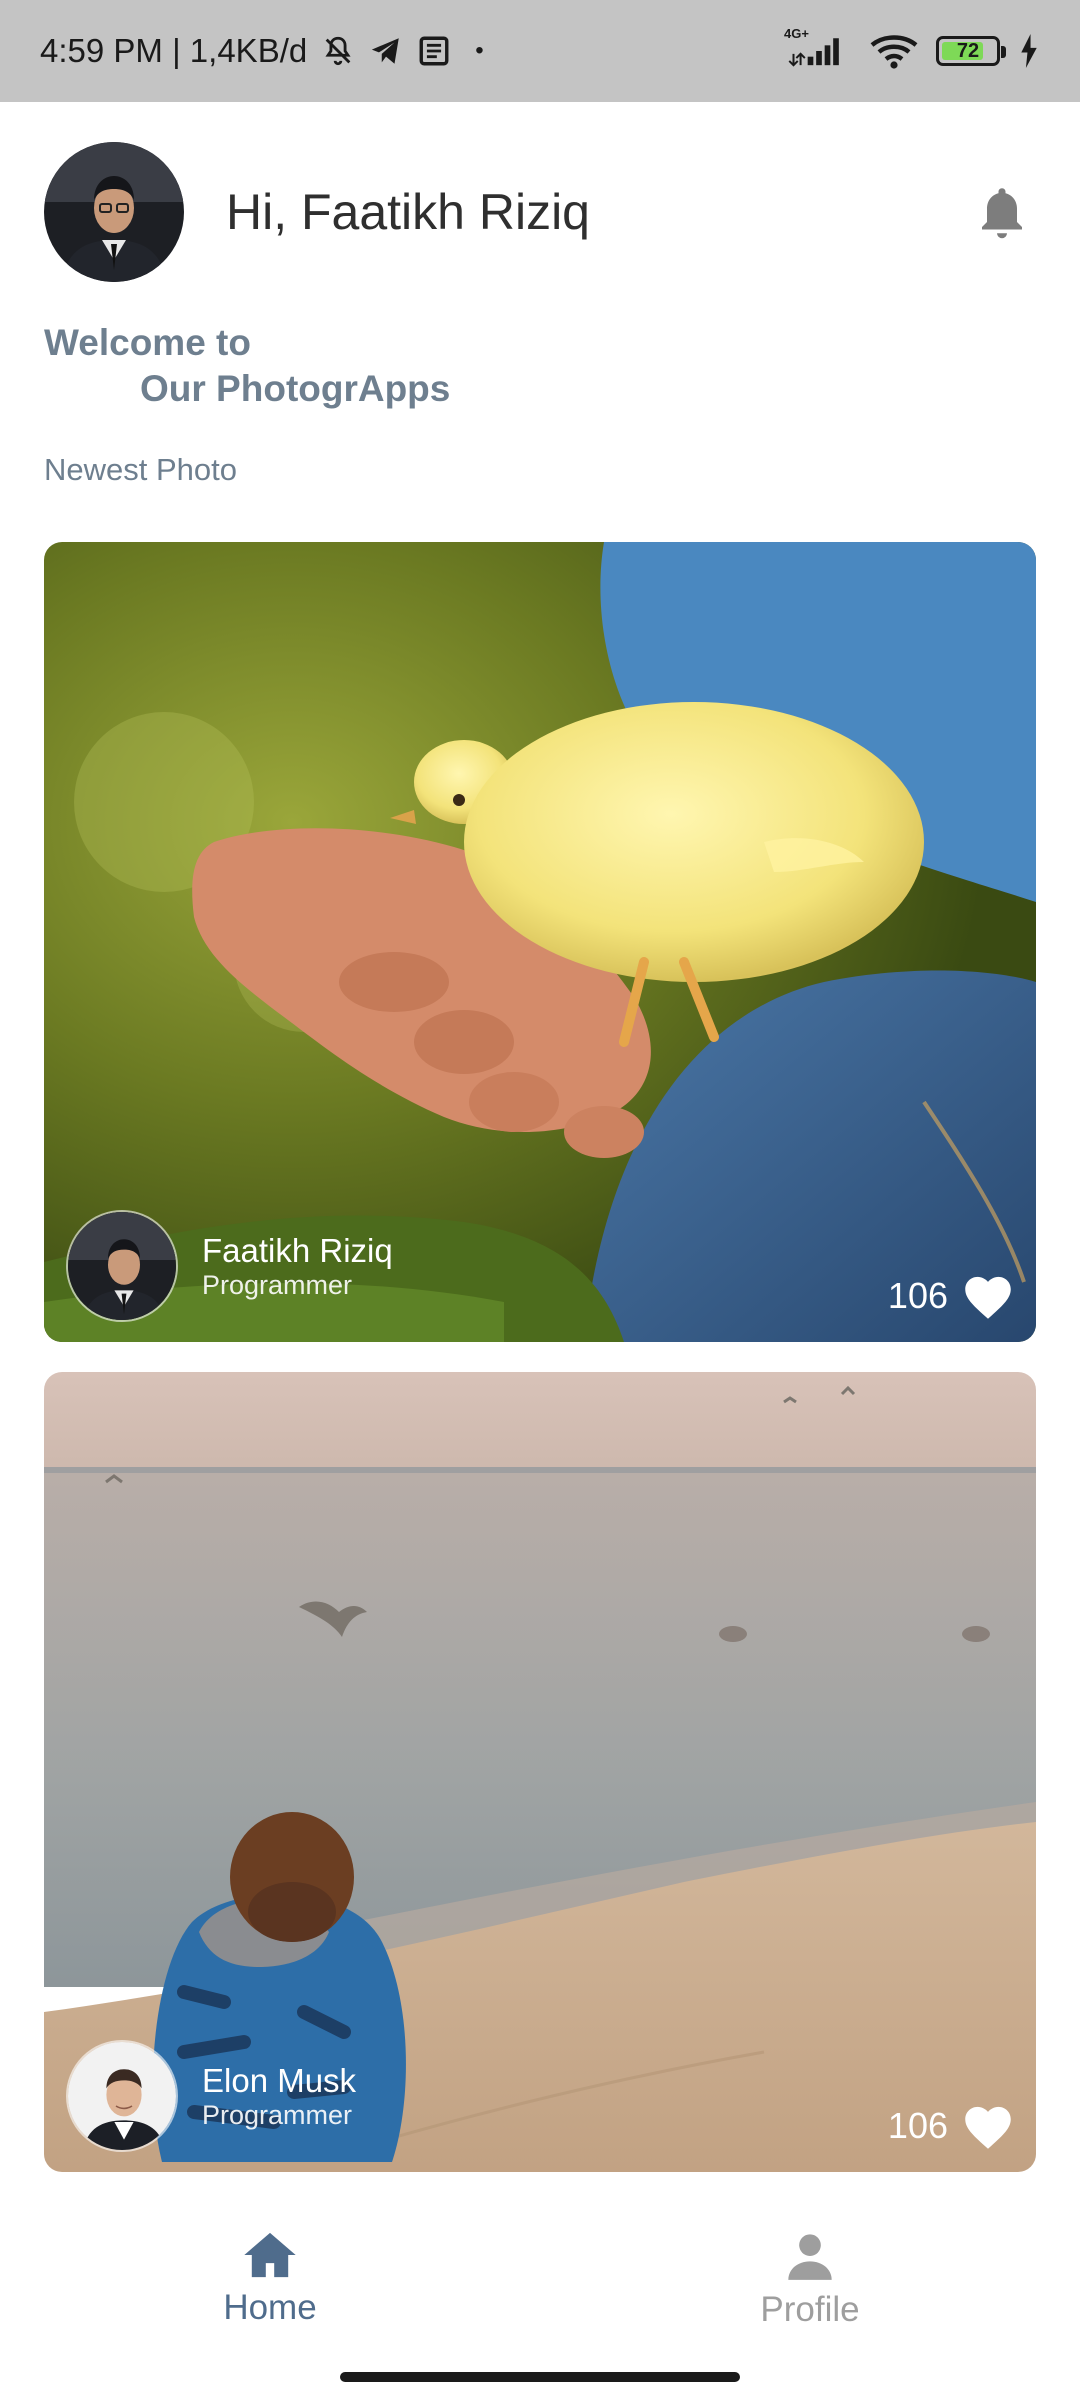 This screenshot has height=2400, width=1080. Describe the element at coordinates (297, 1250) in the screenshot. I see `owner-name: Faatikh Riziq` at that location.